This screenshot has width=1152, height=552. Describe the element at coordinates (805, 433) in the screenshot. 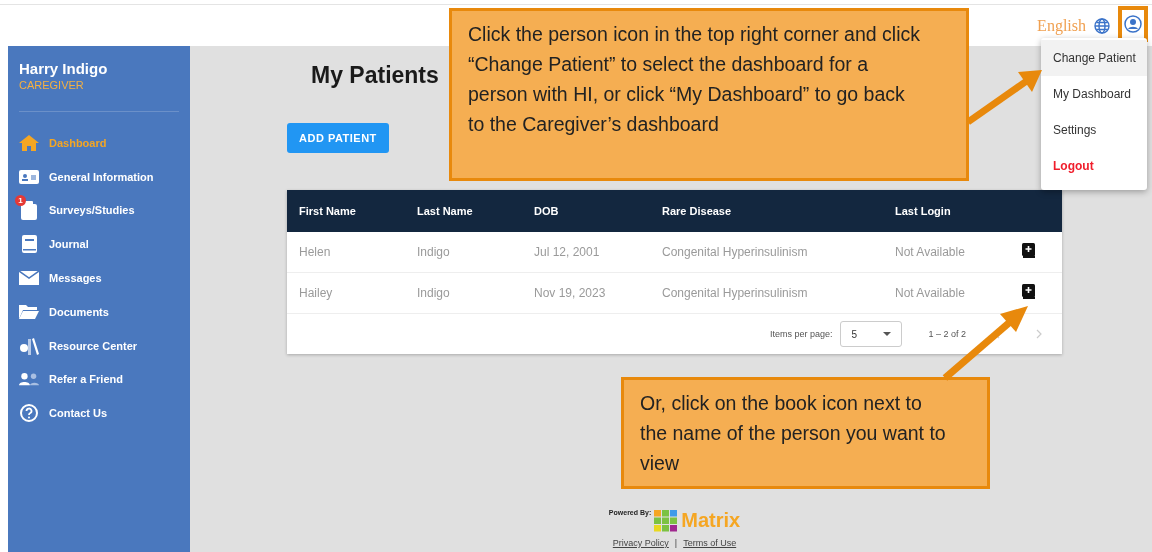

I see `callout-text: Or, click on the book icon next to the name of the person you want to view` at that location.